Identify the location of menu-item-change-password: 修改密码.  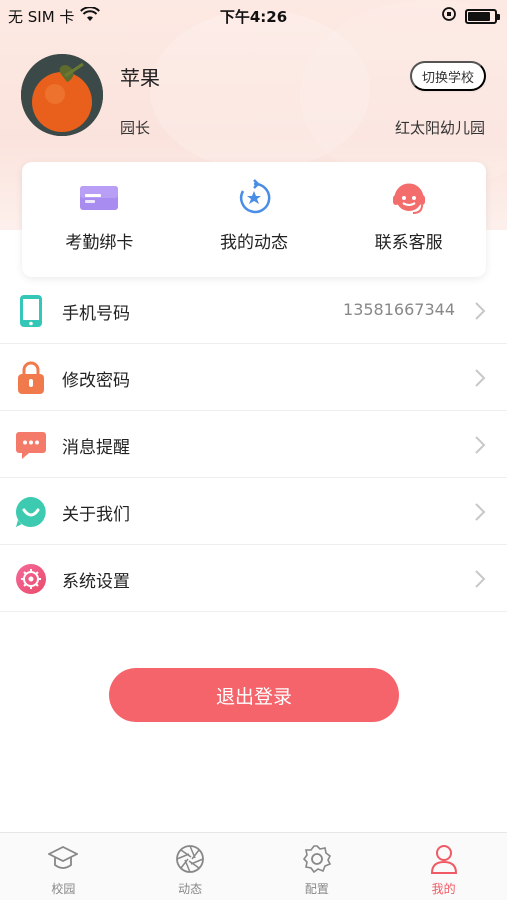
(253, 377).